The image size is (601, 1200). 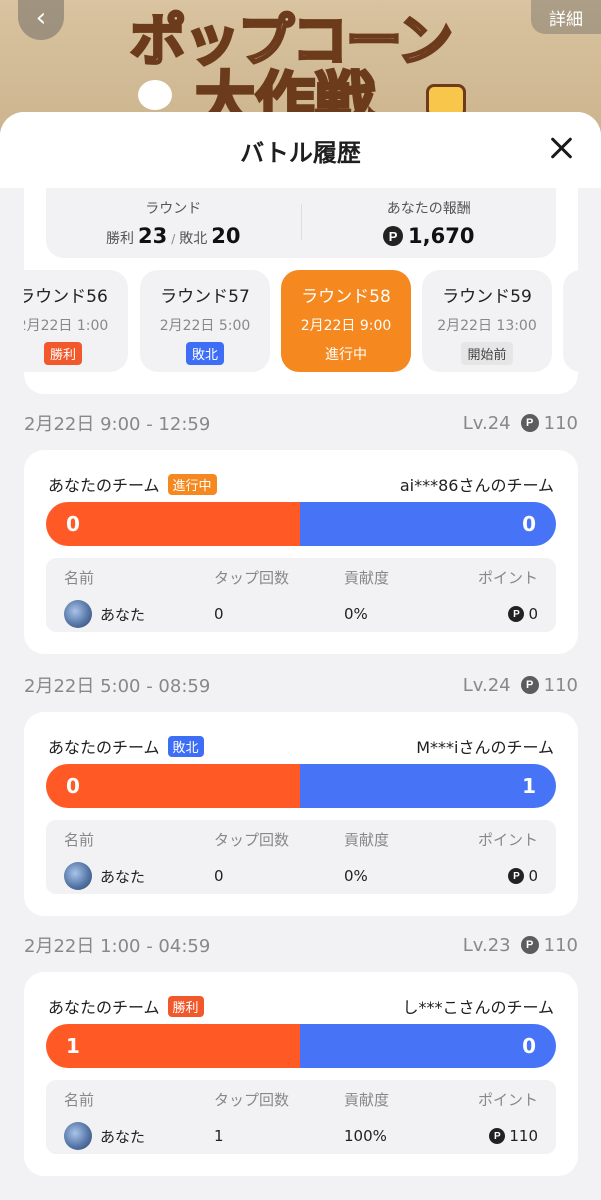 What do you see at coordinates (507, 577) in the screenshot?
I see `header-points: ポイント` at bounding box center [507, 577].